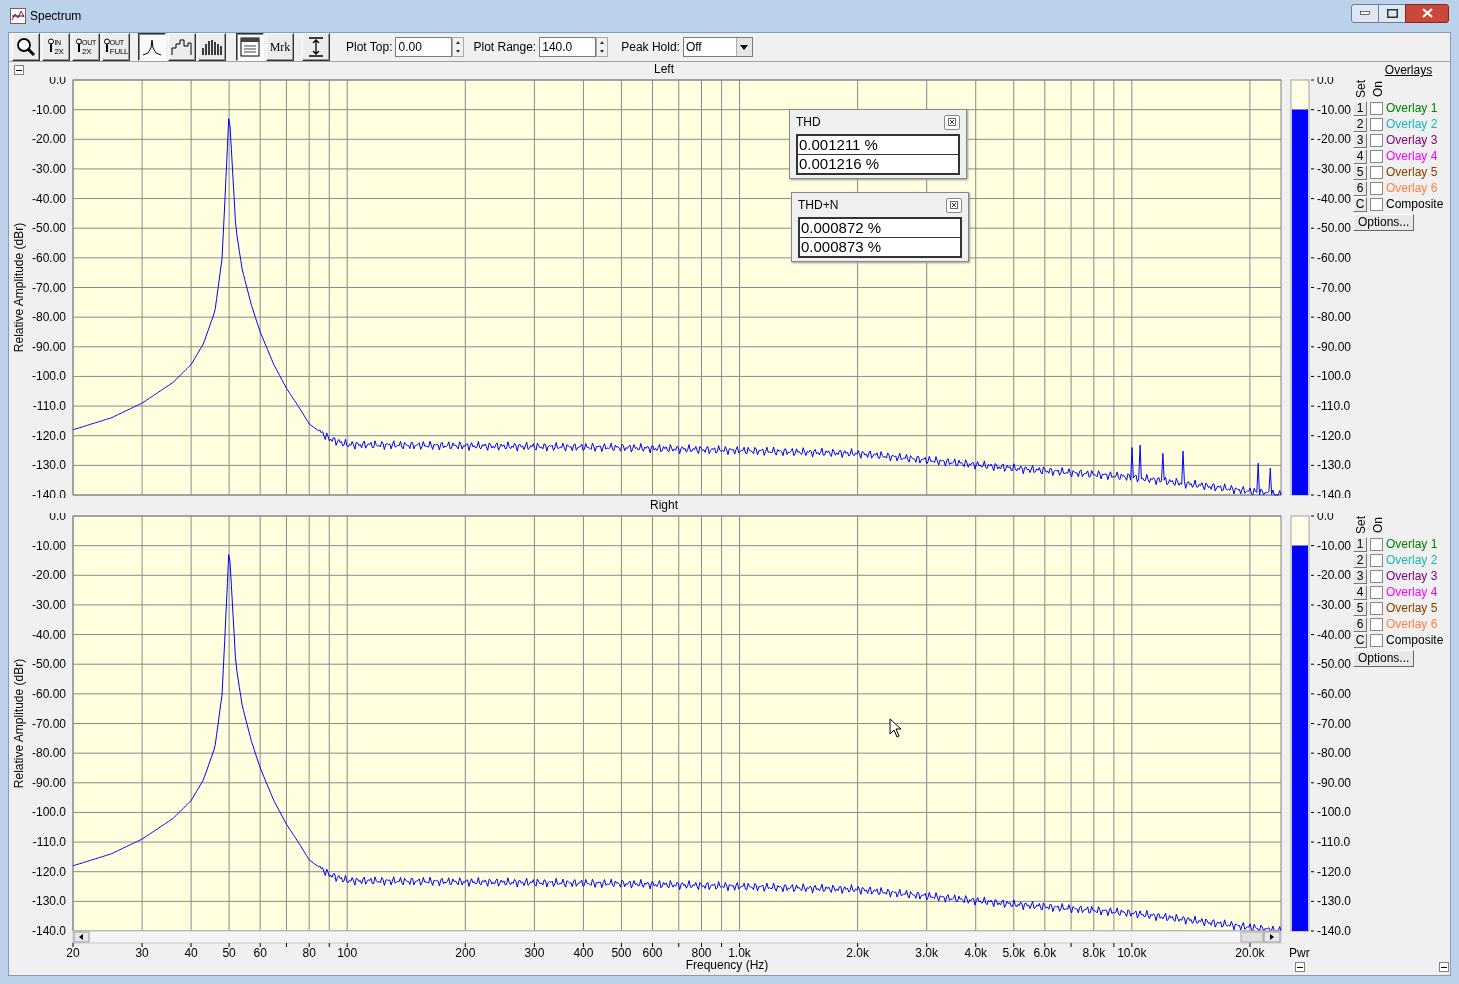  What do you see at coordinates (48, 604) in the screenshot?
I see `y-tick-label: -30.00` at bounding box center [48, 604].